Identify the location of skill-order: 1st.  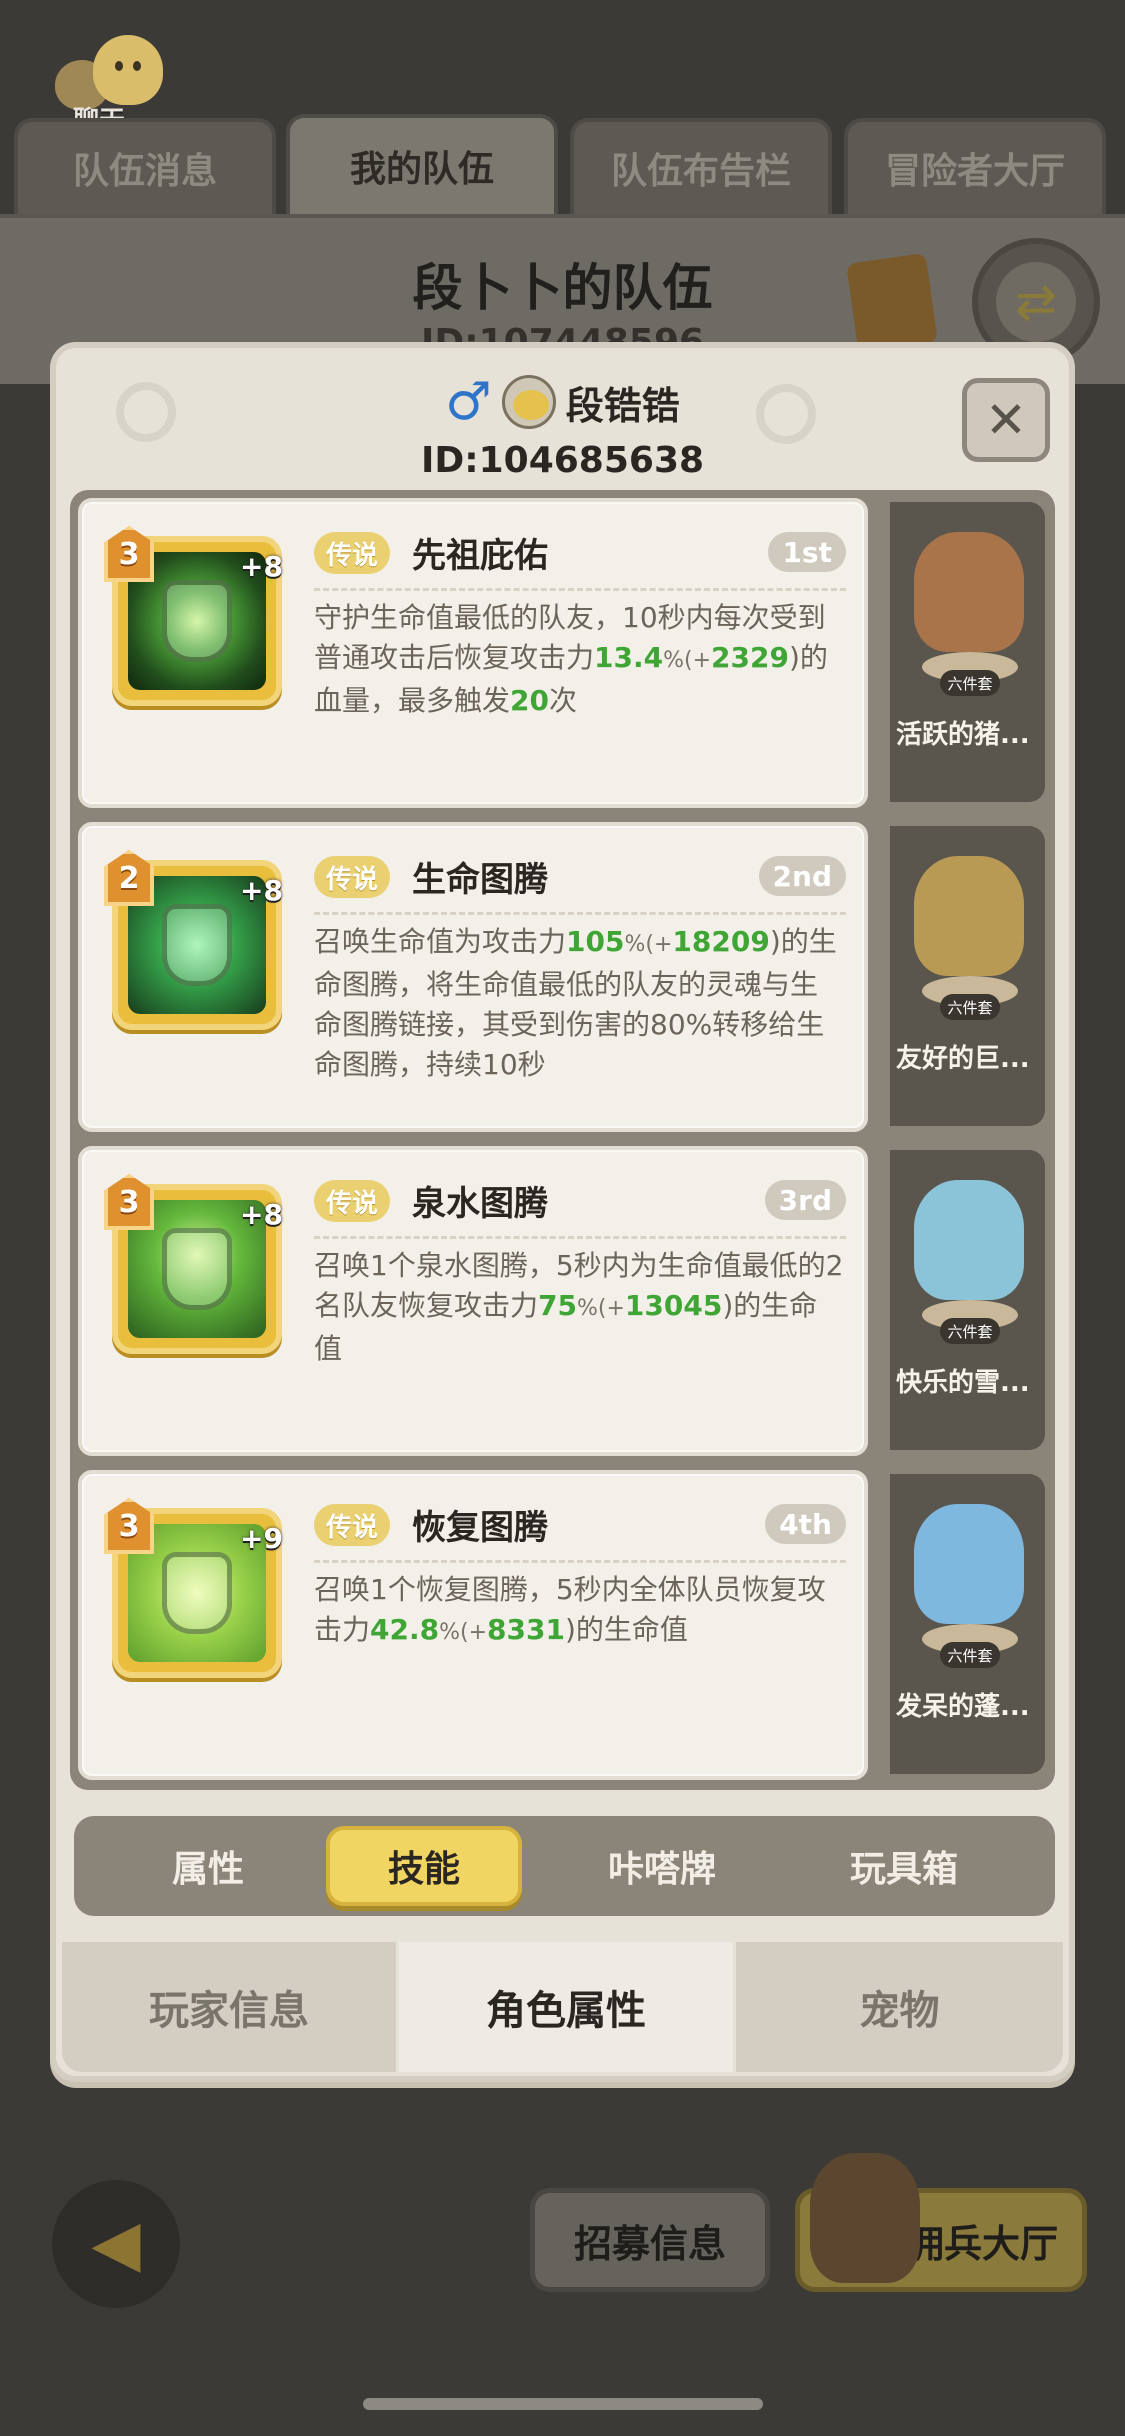
(807, 552).